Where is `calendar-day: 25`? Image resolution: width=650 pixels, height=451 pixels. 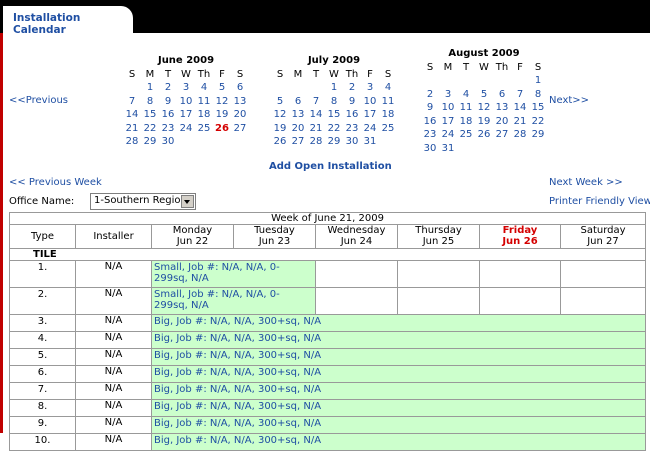
calendar-day: 25 is located at coordinates (388, 129).